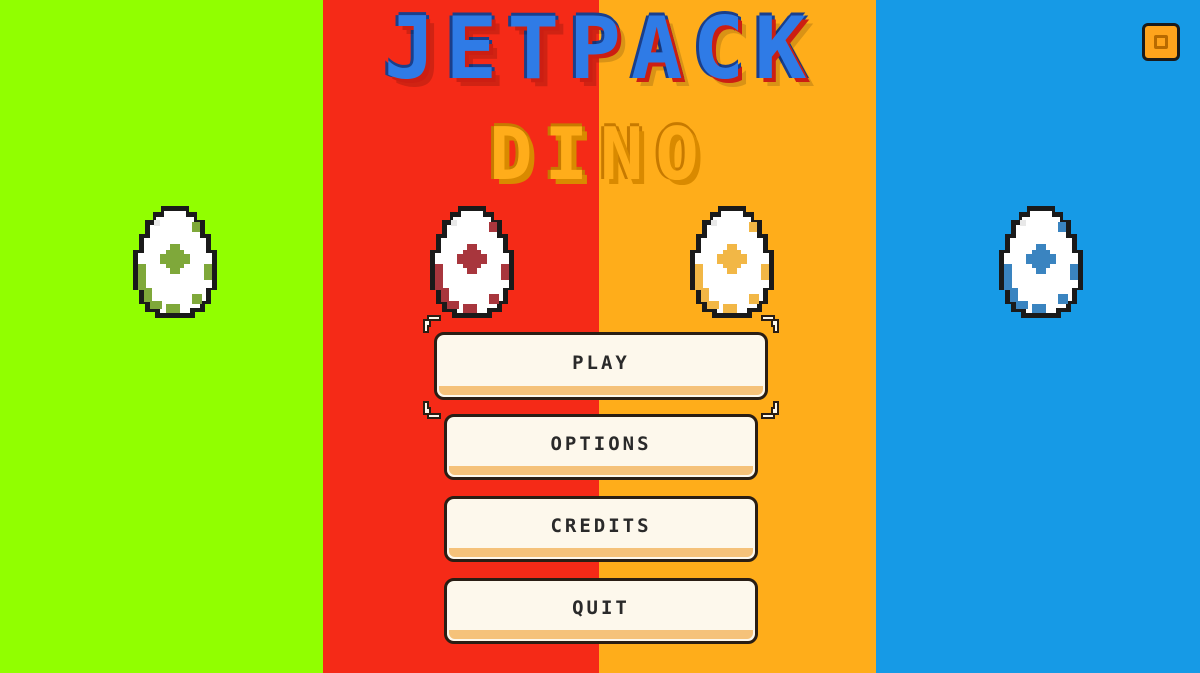 This screenshot has height=673, width=1200. I want to click on coin-icon, so click(1161, 42).